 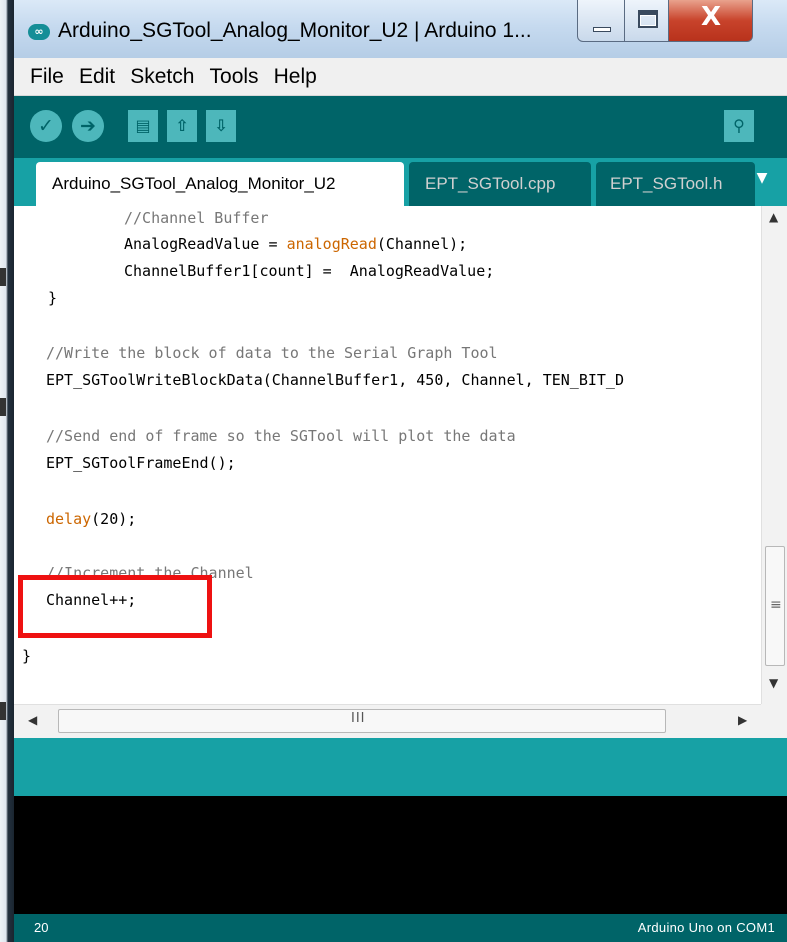 What do you see at coordinates (97, 77) in the screenshot?
I see `menu-edit: Edit` at bounding box center [97, 77].